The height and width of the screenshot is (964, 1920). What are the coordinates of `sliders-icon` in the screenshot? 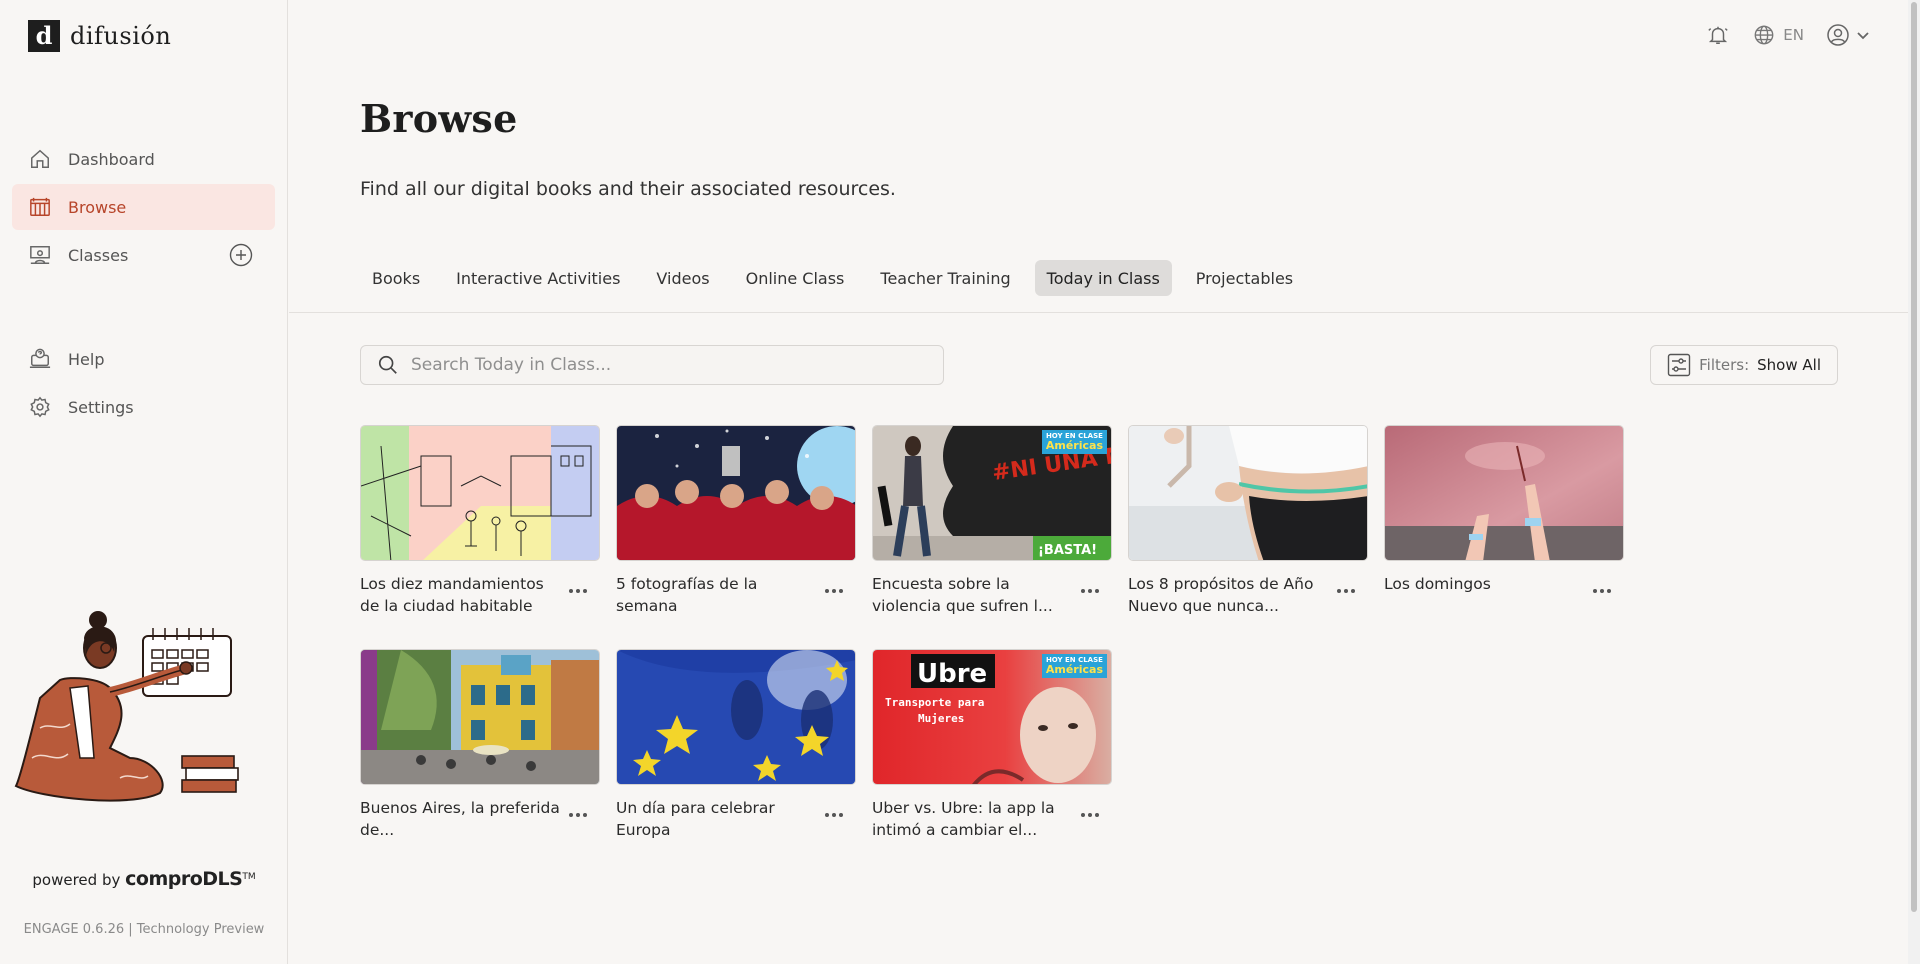 It's located at (1679, 365).